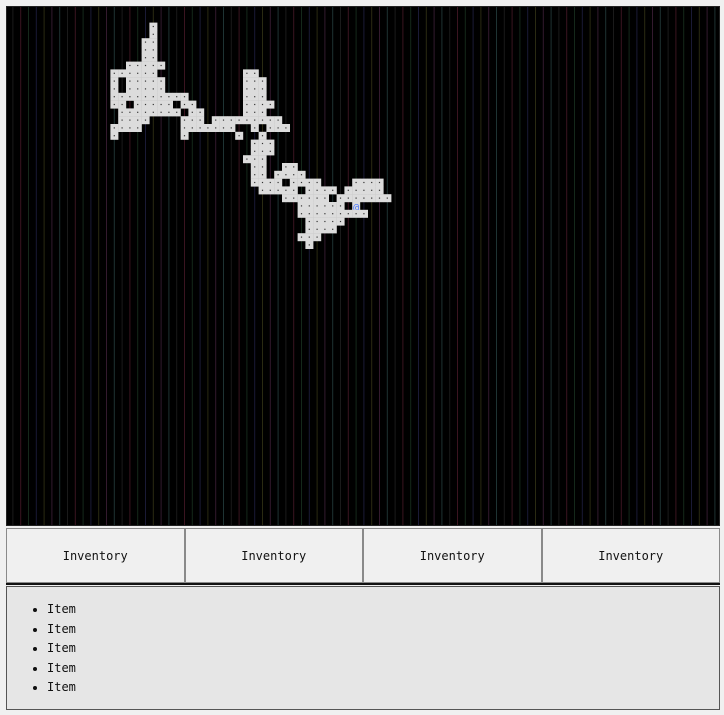 The image size is (724, 715). What do you see at coordinates (273, 555) in the screenshot?
I see `tab-inventory-2: Inventory` at bounding box center [273, 555].